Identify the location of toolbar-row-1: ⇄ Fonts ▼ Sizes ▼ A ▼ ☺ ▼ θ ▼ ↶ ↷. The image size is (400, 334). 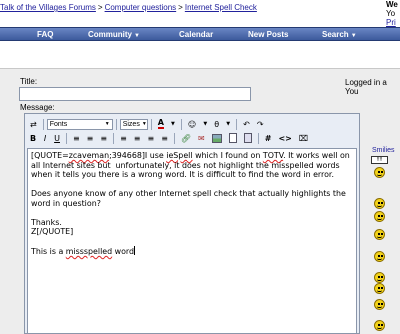
(147, 124).